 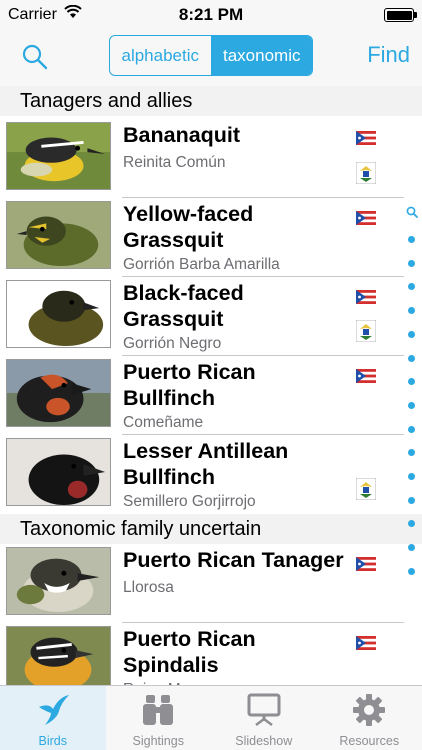 I want to click on sort-segmented-control: alphabetic taxonomic, so click(x=211, y=55).